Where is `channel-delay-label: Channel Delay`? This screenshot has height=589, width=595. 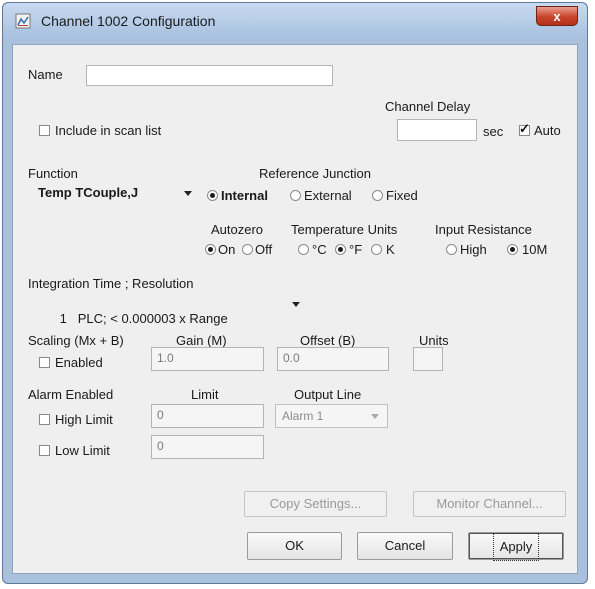 channel-delay-label: Channel Delay is located at coordinates (428, 106).